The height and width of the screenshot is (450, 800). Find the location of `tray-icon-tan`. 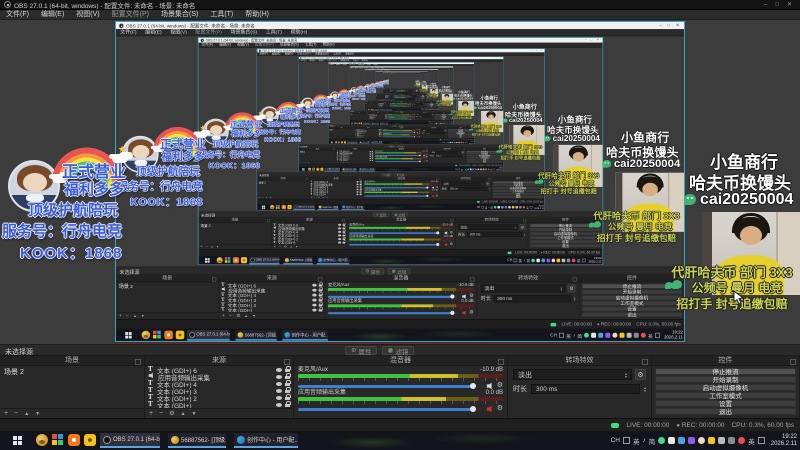

tray-icon-tan is located at coordinates (702, 440).